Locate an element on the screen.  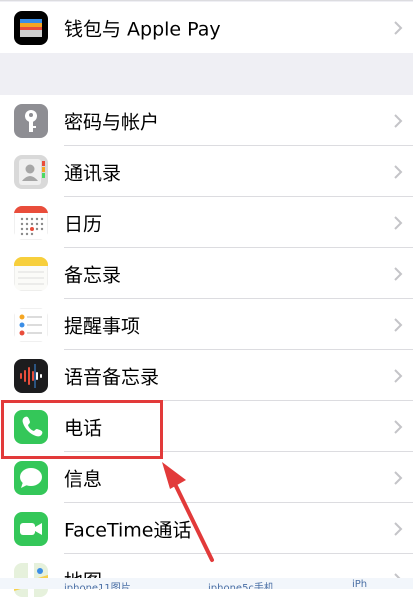
settings-row-label: 电话 is located at coordinates (83, 428).